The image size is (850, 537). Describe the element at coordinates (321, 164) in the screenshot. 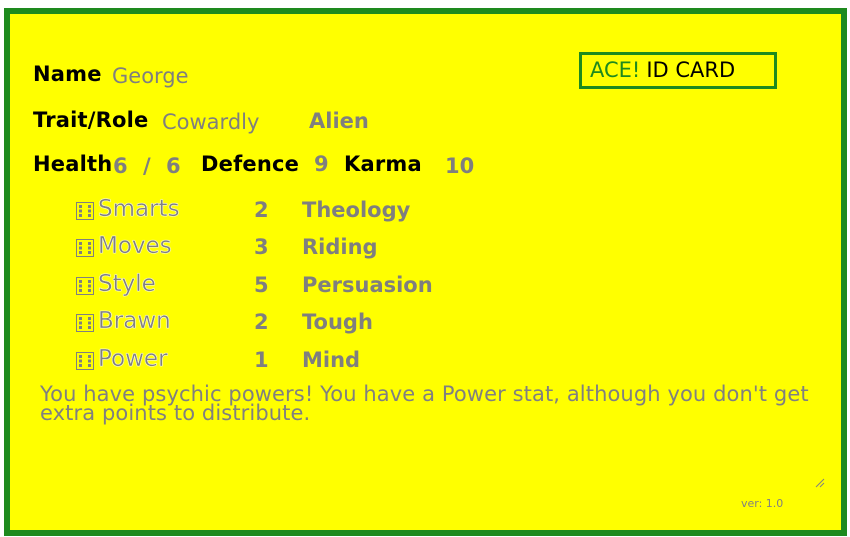

I see `defence-value: 9` at that location.